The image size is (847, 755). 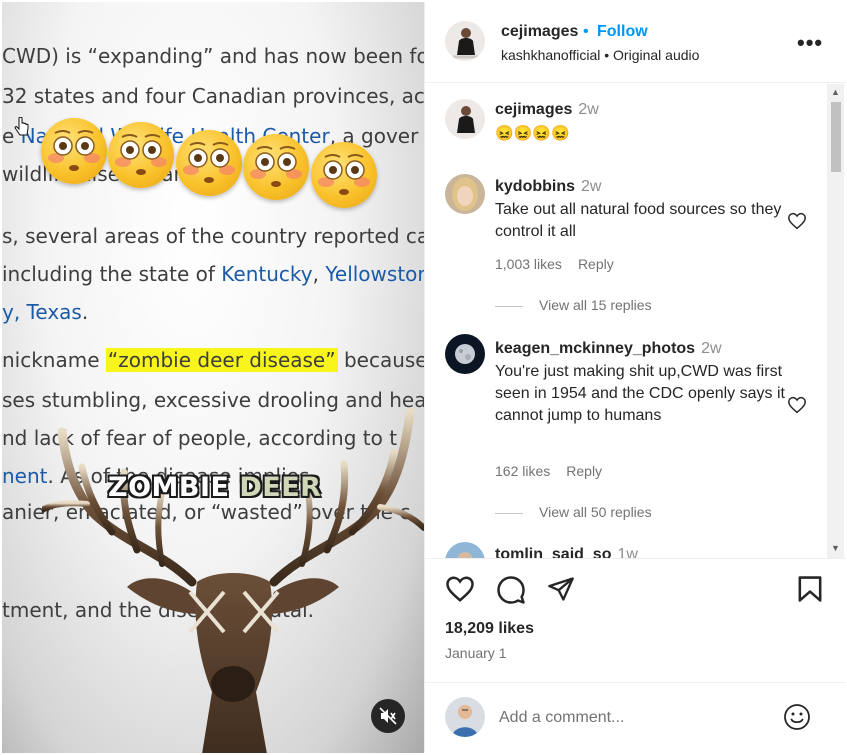 I want to click on comment-username-text: keagen_mckinney_photos, so click(x=595, y=348).